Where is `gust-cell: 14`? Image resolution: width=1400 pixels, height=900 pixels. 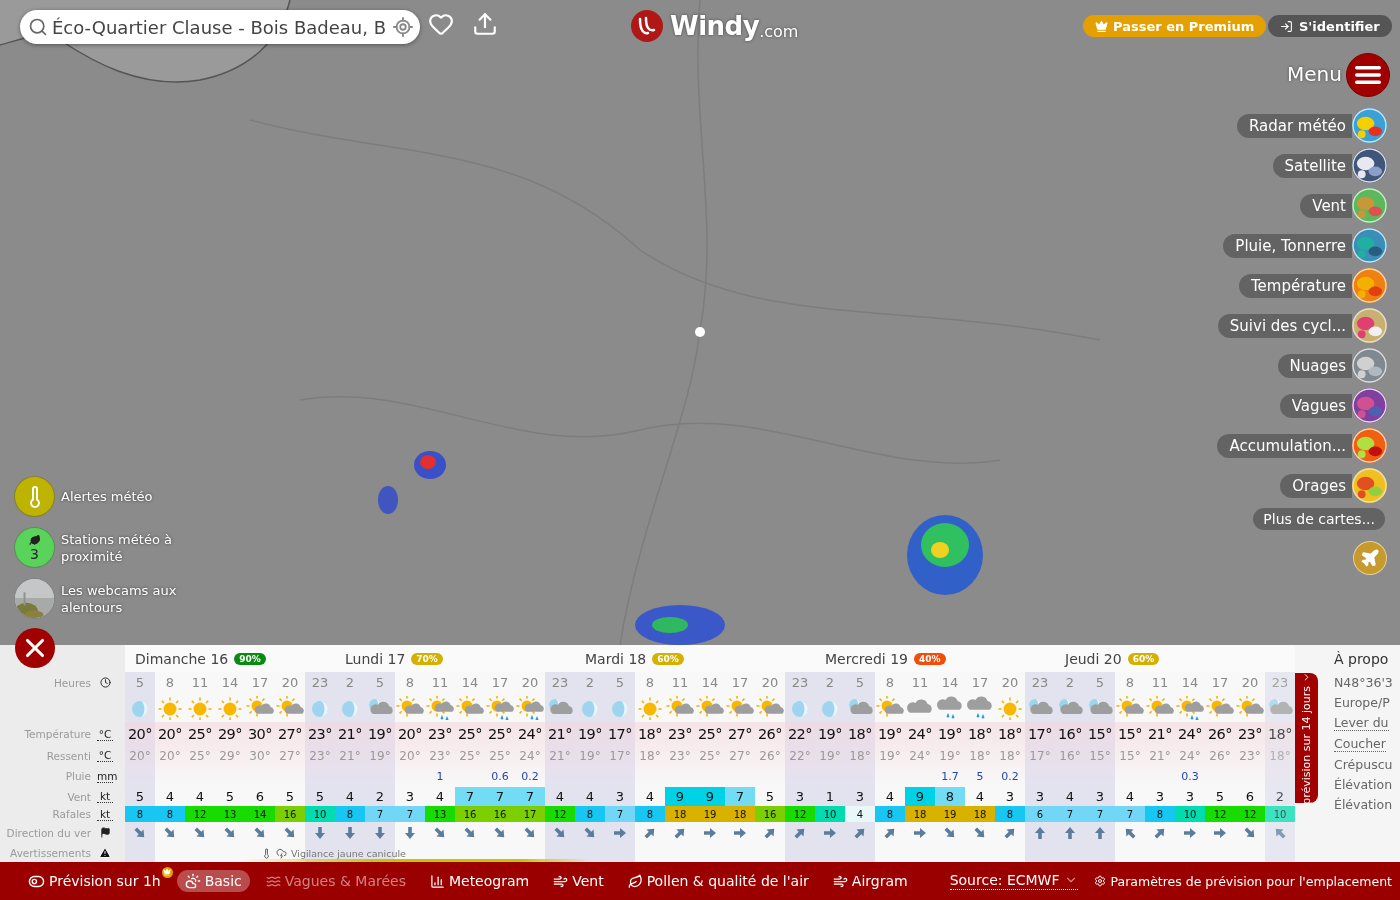
gust-cell: 14 is located at coordinates (260, 814).